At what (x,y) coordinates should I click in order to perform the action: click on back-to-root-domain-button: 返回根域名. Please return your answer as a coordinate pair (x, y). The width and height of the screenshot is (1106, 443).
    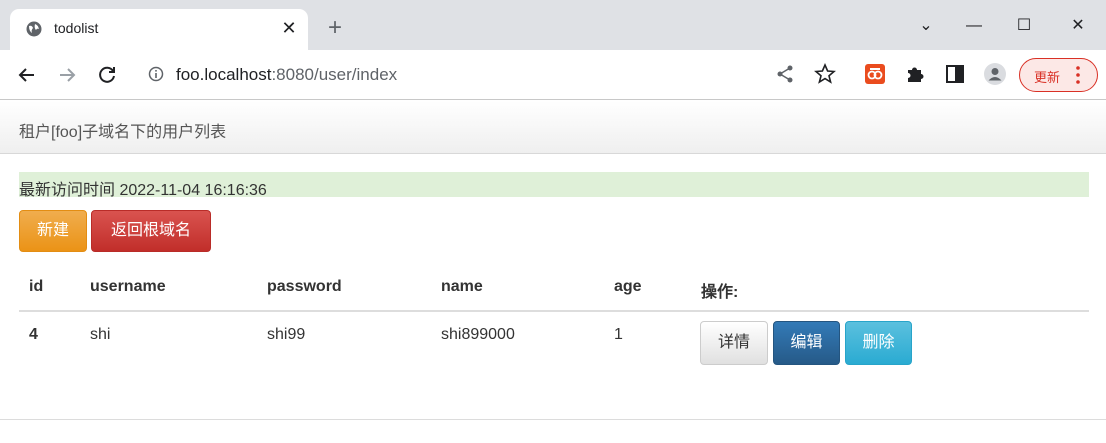
    Looking at the image, I should click on (151, 231).